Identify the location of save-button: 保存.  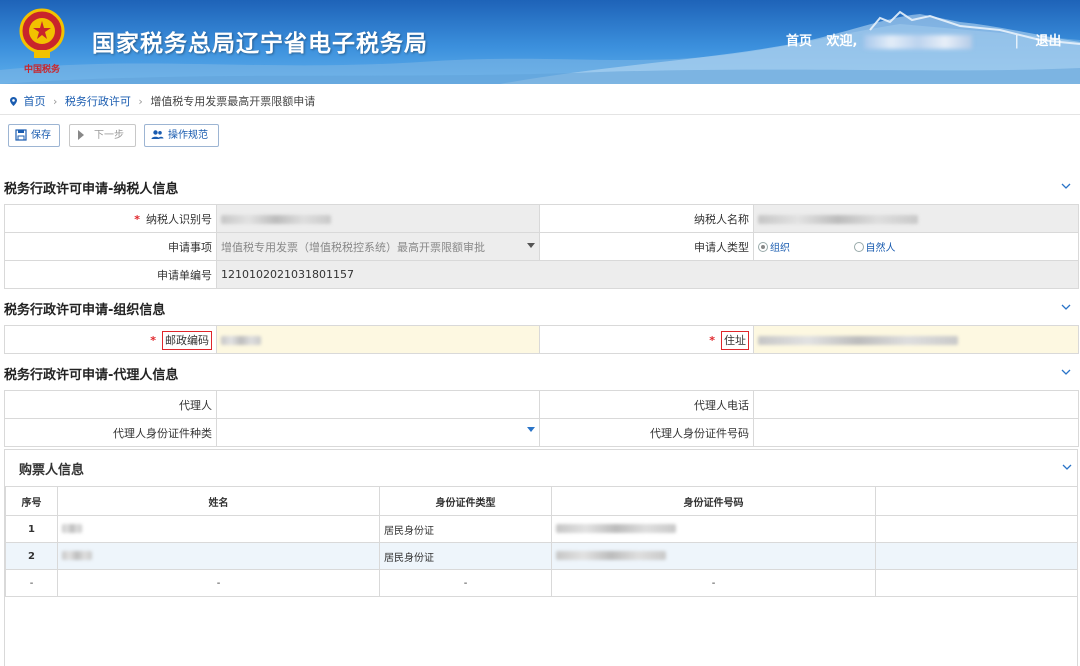
(34, 135).